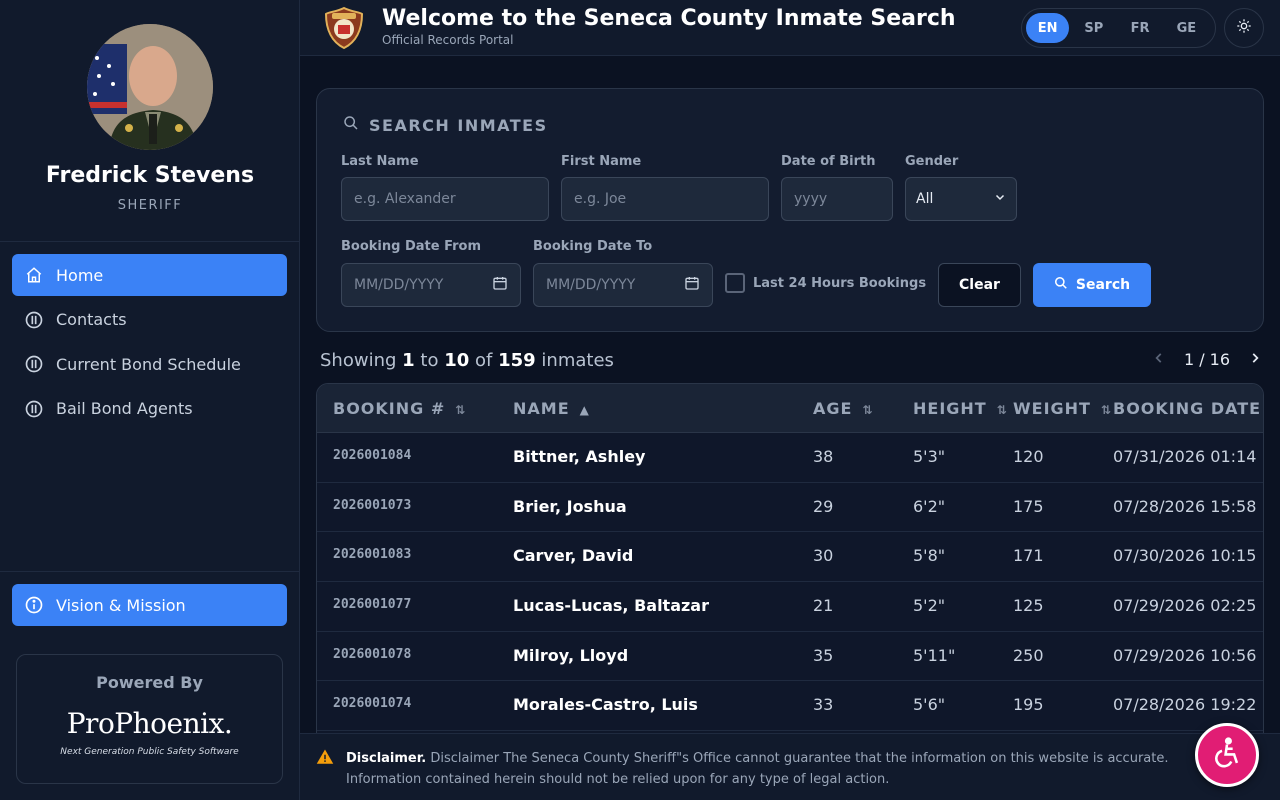 The height and width of the screenshot is (800, 1280). I want to click on inmate-age: 33, so click(823, 705).